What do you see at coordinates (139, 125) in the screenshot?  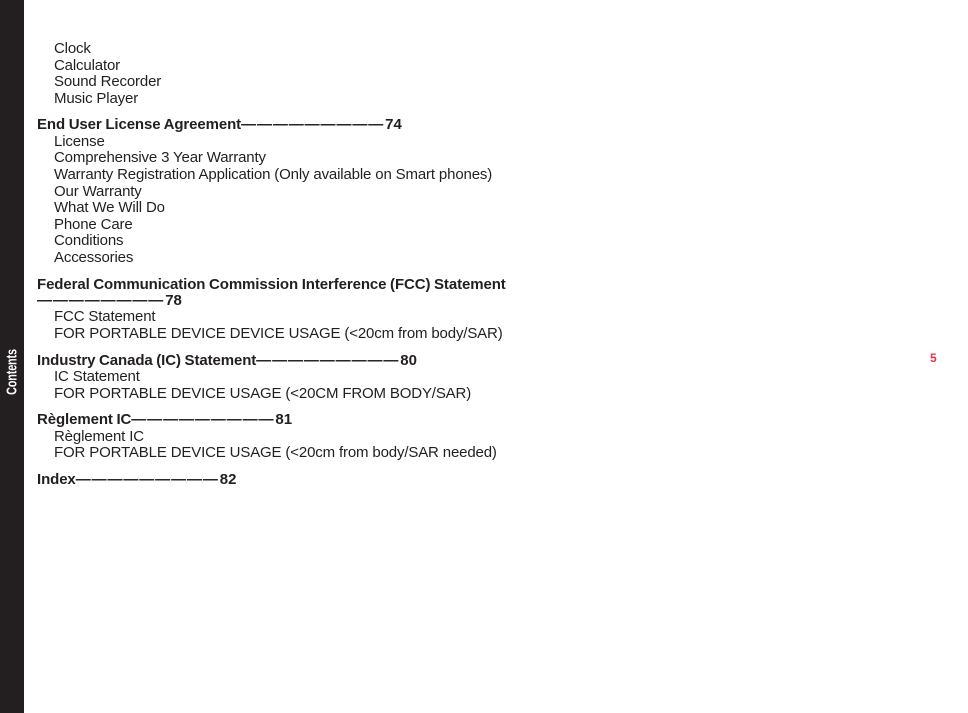 I see `toc-heading-title: End User License Agreement` at bounding box center [139, 125].